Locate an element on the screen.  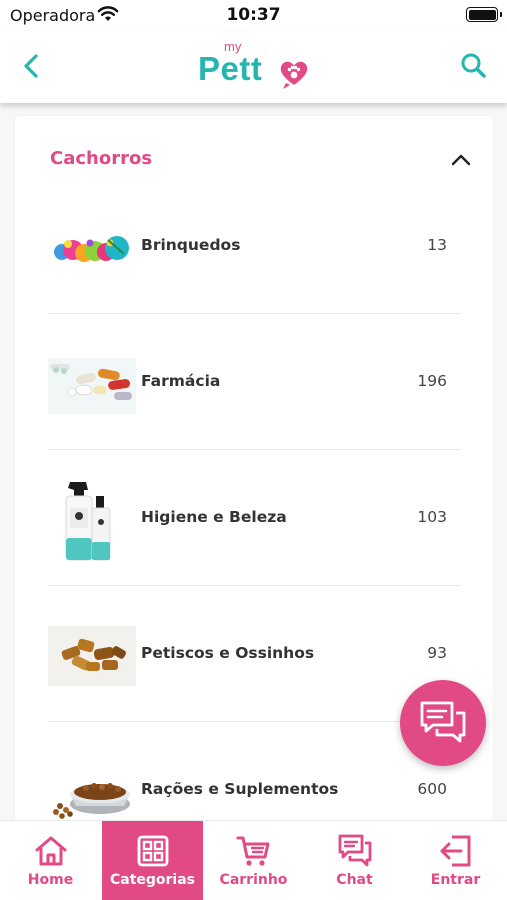
app-header: my Pett is located at coordinates (253, 66).